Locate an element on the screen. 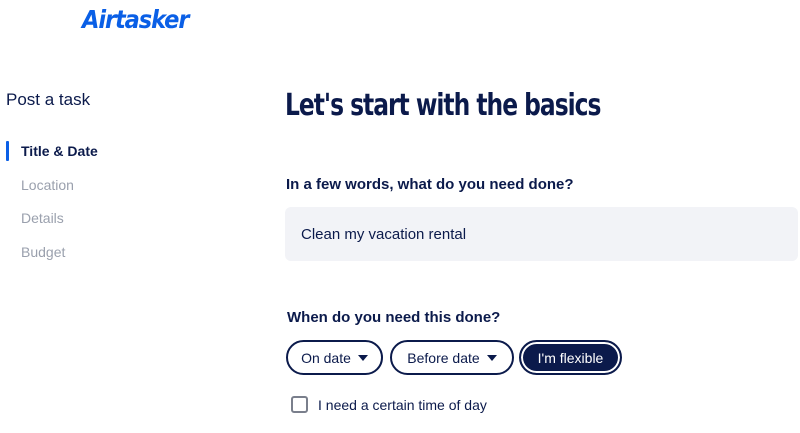 This screenshot has height=433, width=800. step-nav: Title & Date Location Details Budget is located at coordinates (100, 207).